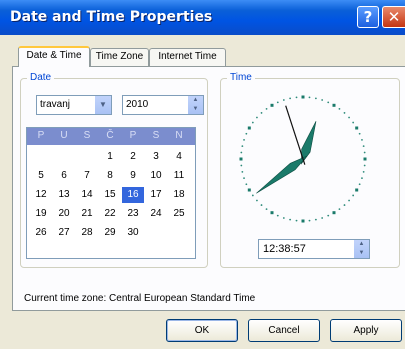  Describe the element at coordinates (366, 330) in the screenshot. I see `apply-button: Apply` at that location.